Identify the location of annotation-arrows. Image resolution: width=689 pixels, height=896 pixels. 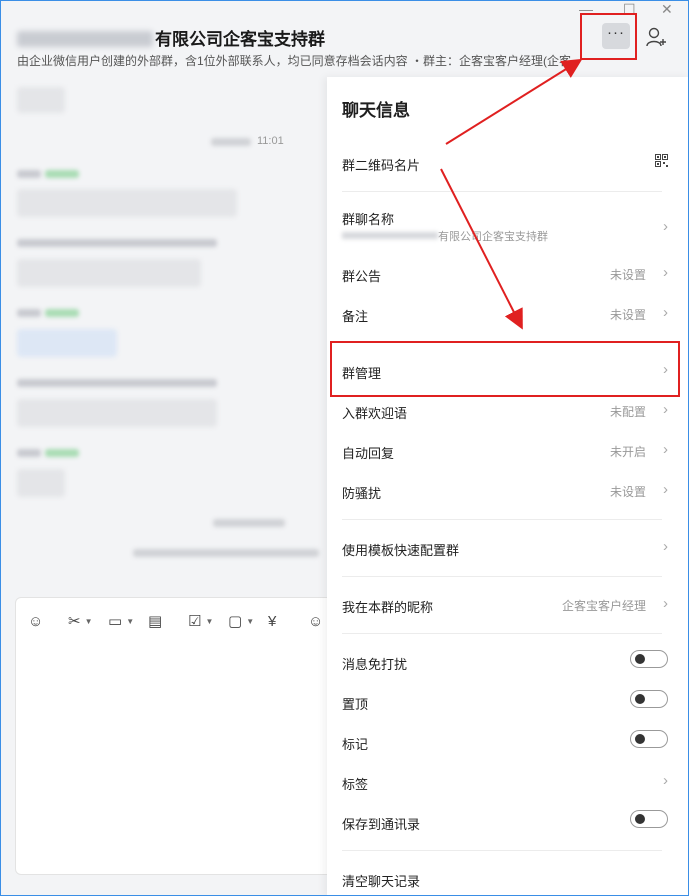
(511, 194).